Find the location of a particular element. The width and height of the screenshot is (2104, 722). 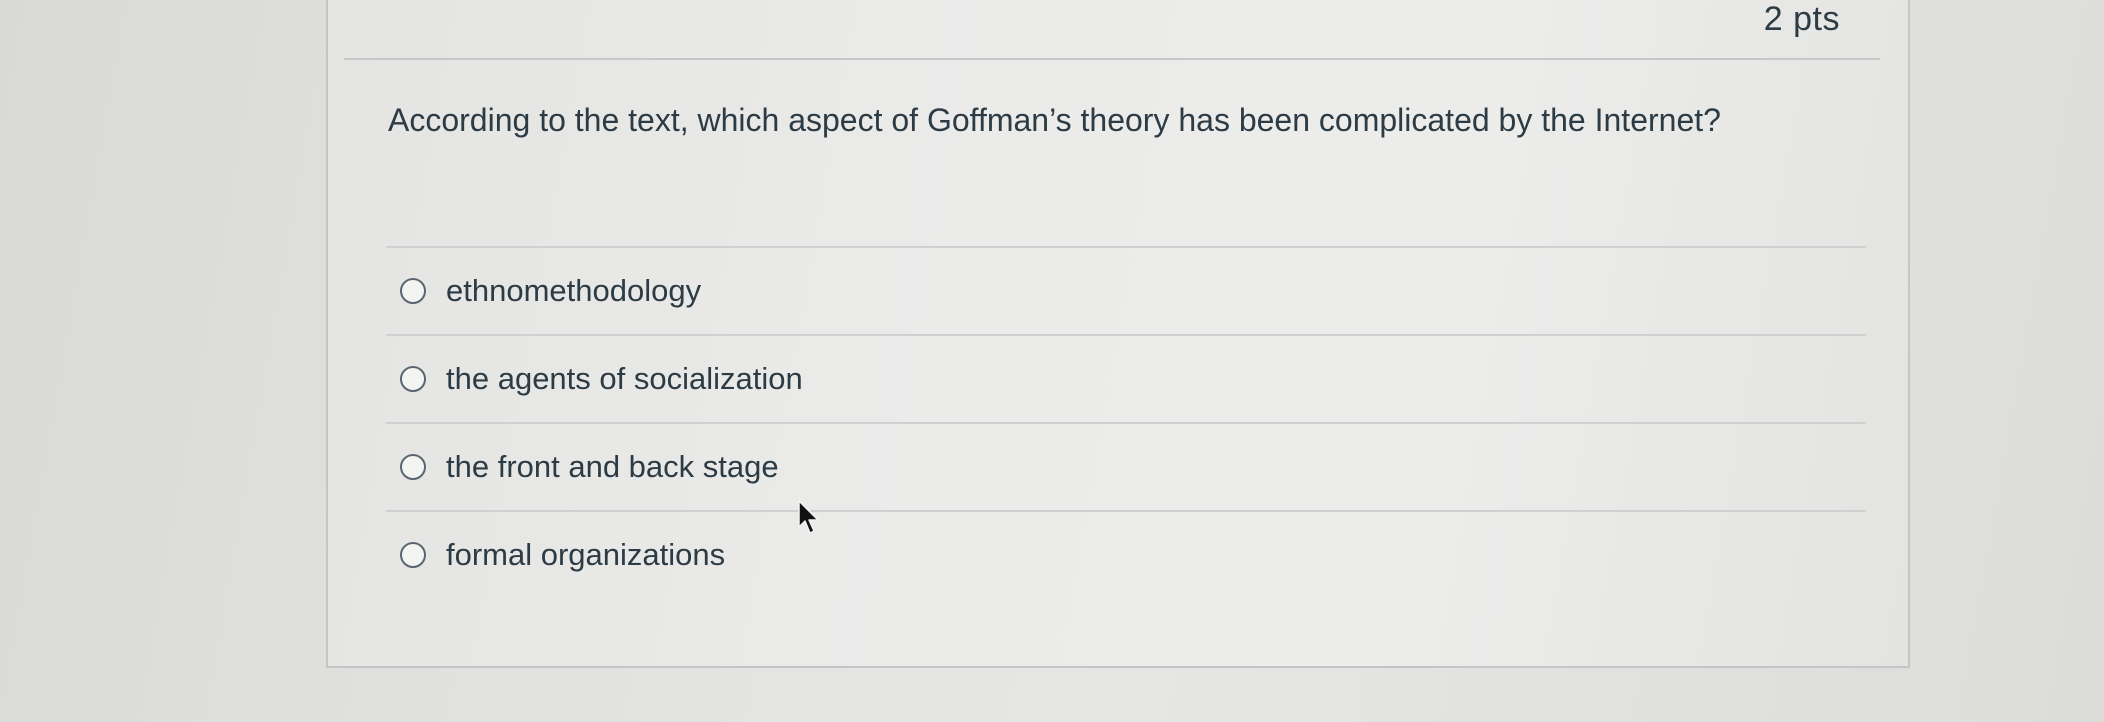

answer-option-agents-of-socialization: the agents of socialization is located at coordinates (1126, 378).